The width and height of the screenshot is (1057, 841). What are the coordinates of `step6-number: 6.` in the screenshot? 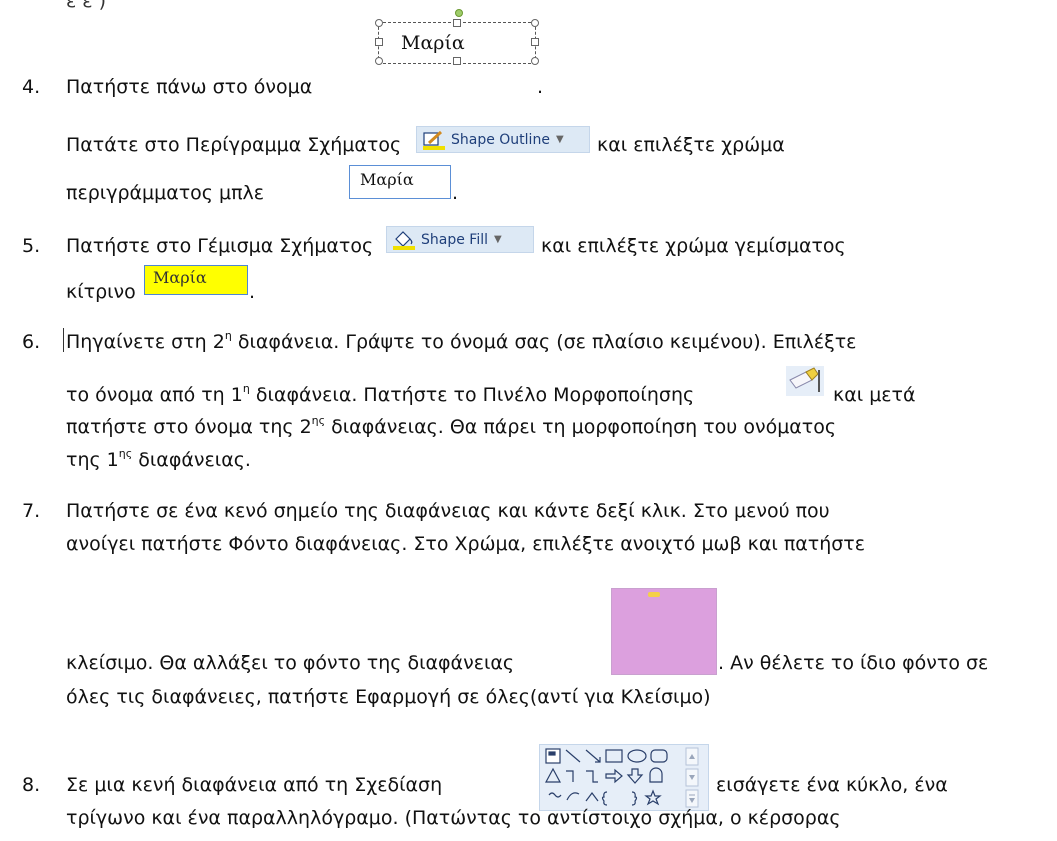 It's located at (31, 342).